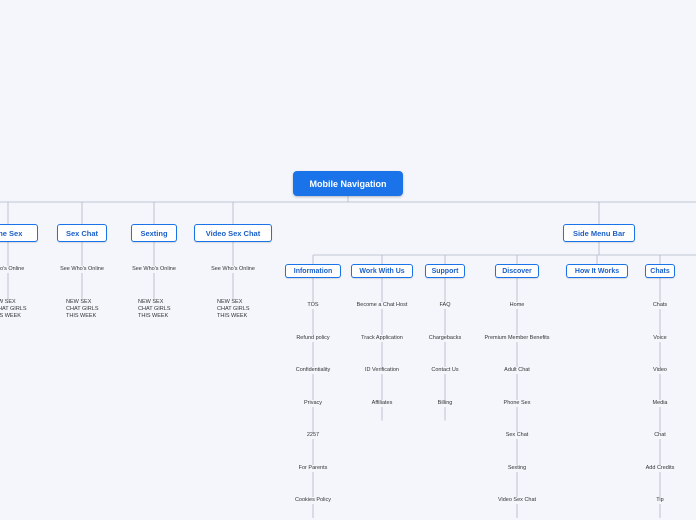 Image resolution: width=696 pixels, height=520 pixels. What do you see at coordinates (233, 233) in the screenshot?
I see `branch-node-3: Video Sex Chat` at bounding box center [233, 233].